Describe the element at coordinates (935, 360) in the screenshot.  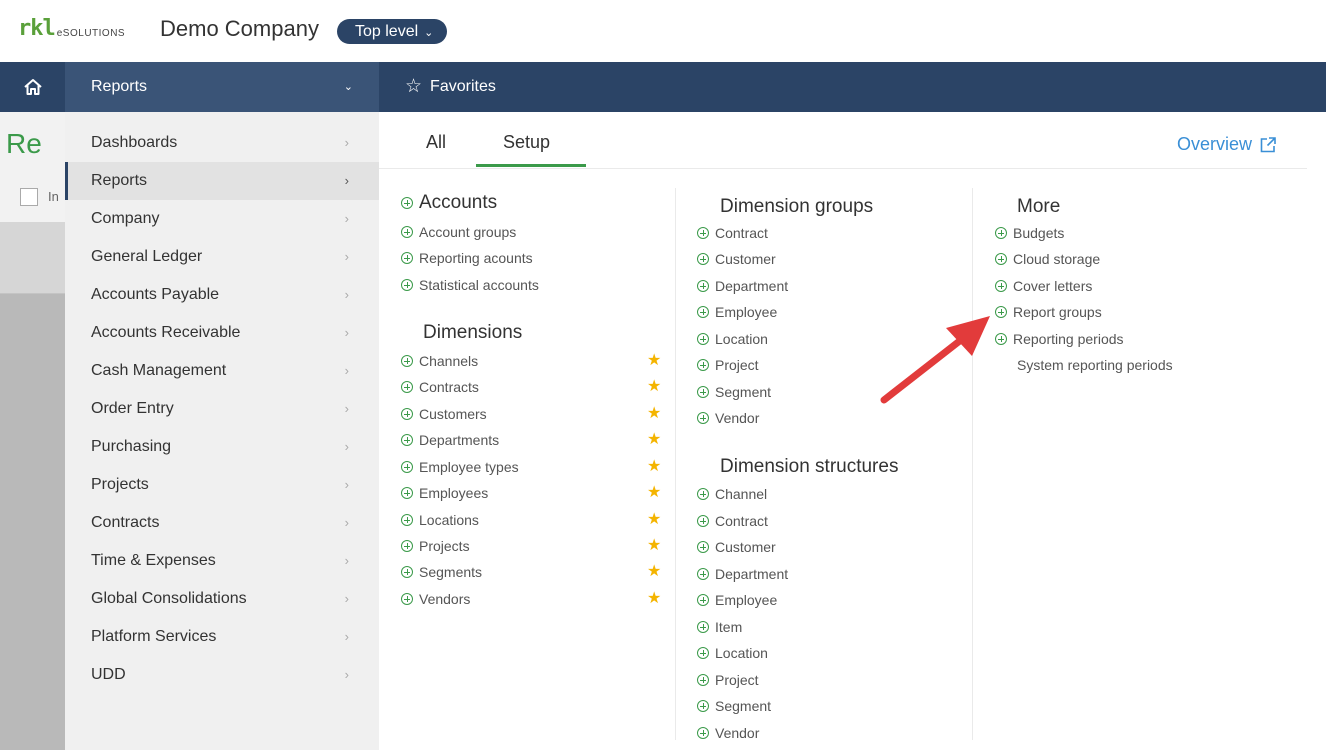
I see `annotation-arrow-icon` at that location.